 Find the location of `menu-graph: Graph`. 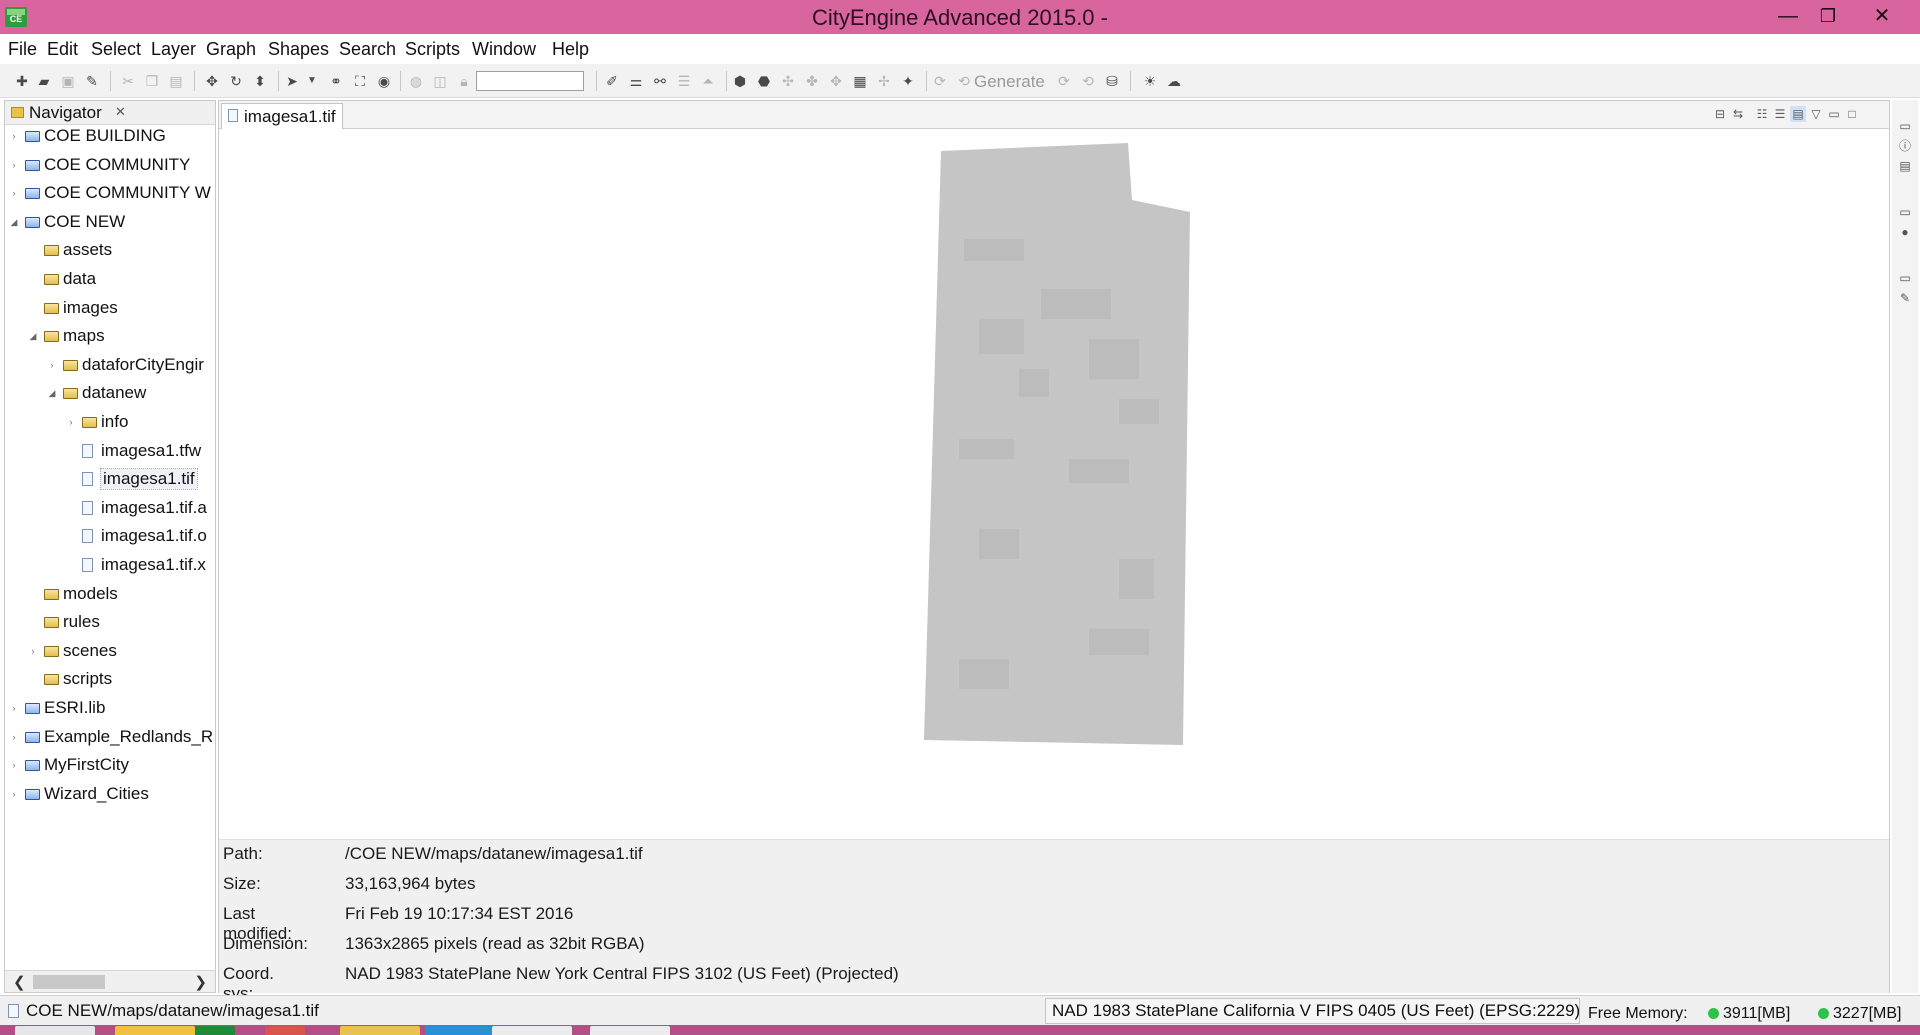

menu-graph: Graph is located at coordinates (231, 49).